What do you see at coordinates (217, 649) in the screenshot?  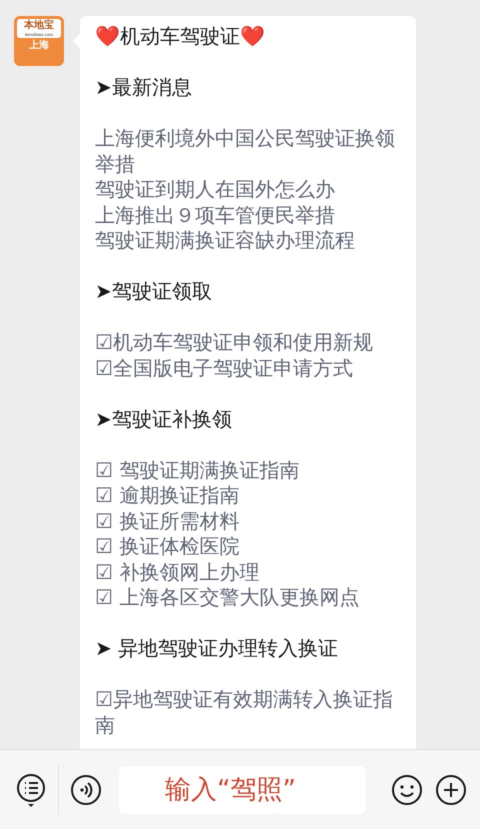 I see `section-heading: ➤ 异地驾驶证办理转入换证` at bounding box center [217, 649].